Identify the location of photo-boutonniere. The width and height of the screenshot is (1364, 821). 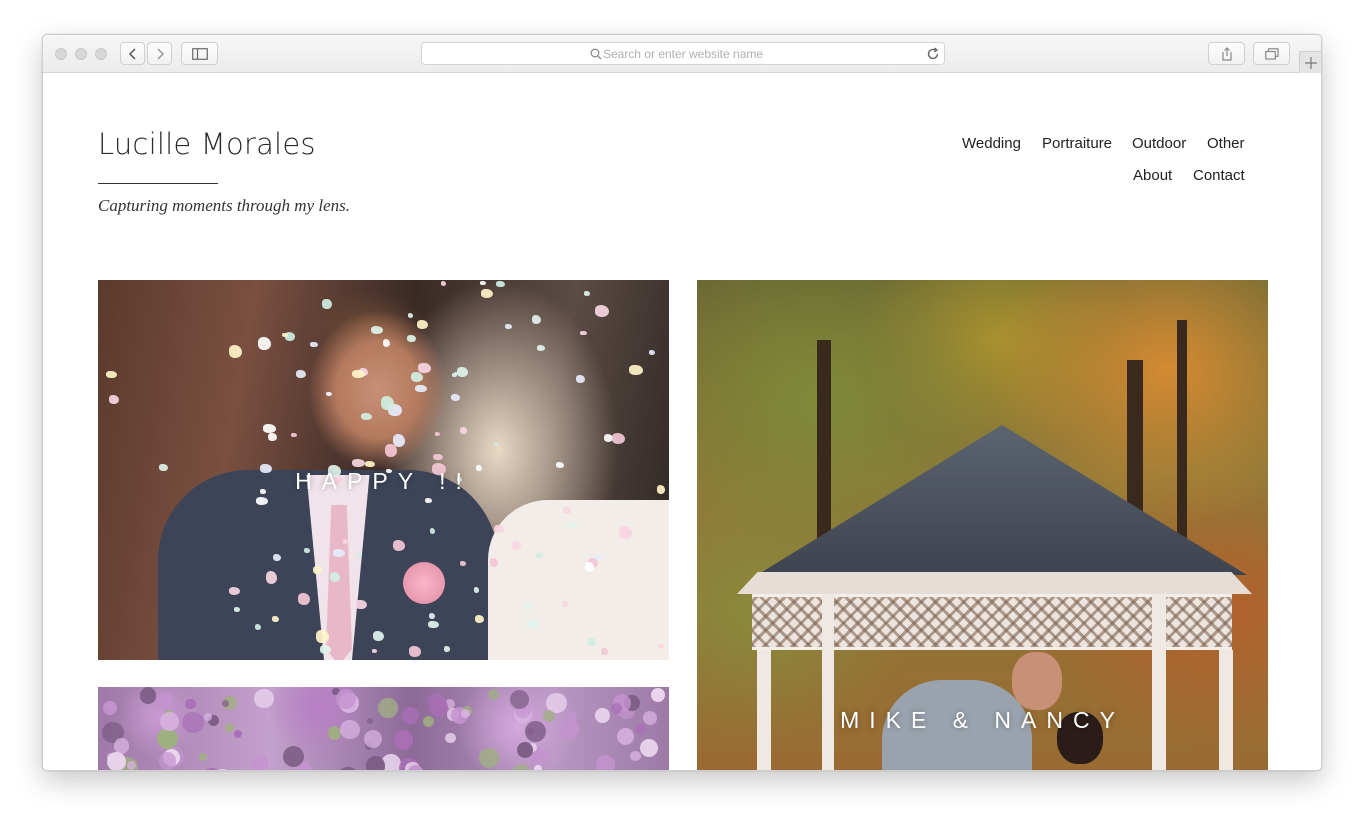
(424, 583).